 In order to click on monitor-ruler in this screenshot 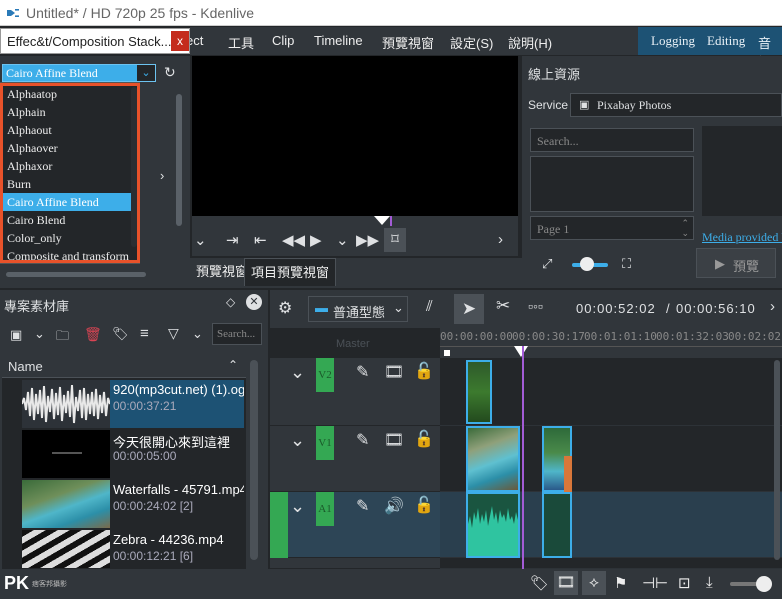, I will do `click(355, 221)`.